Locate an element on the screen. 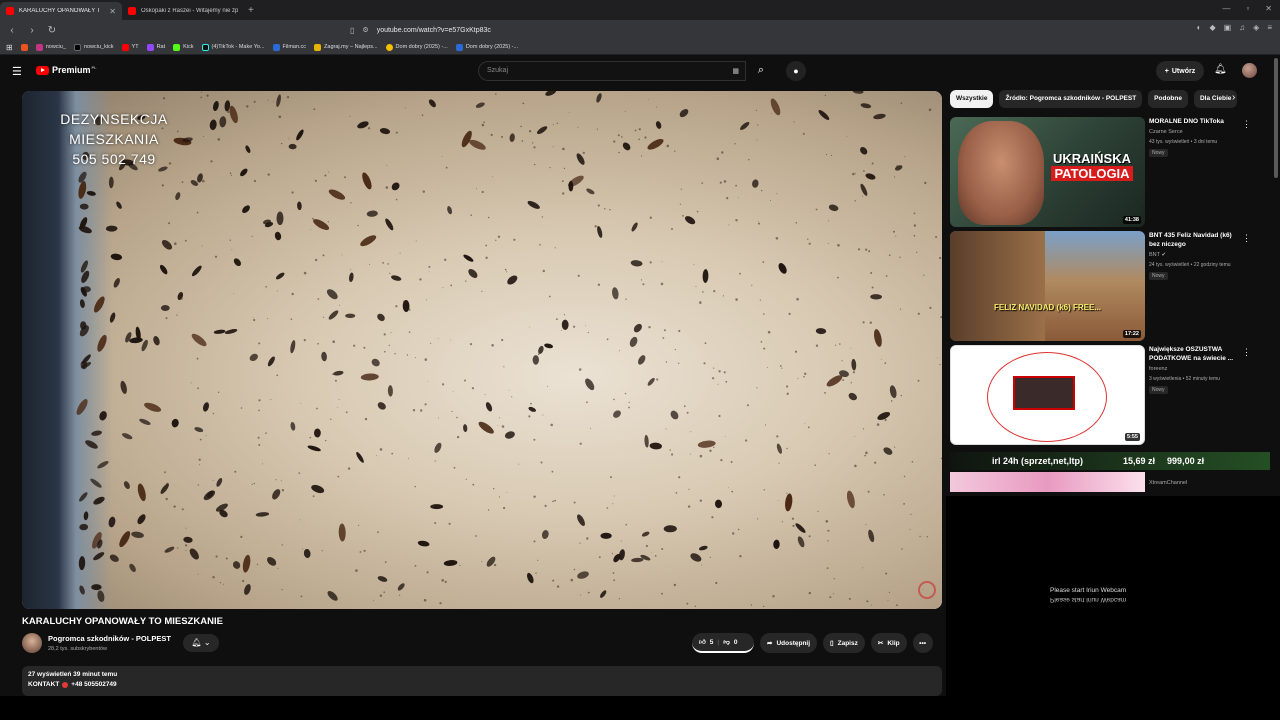 The image size is (1280, 720). menu-icon: ≡ is located at coordinates (1269, 27).